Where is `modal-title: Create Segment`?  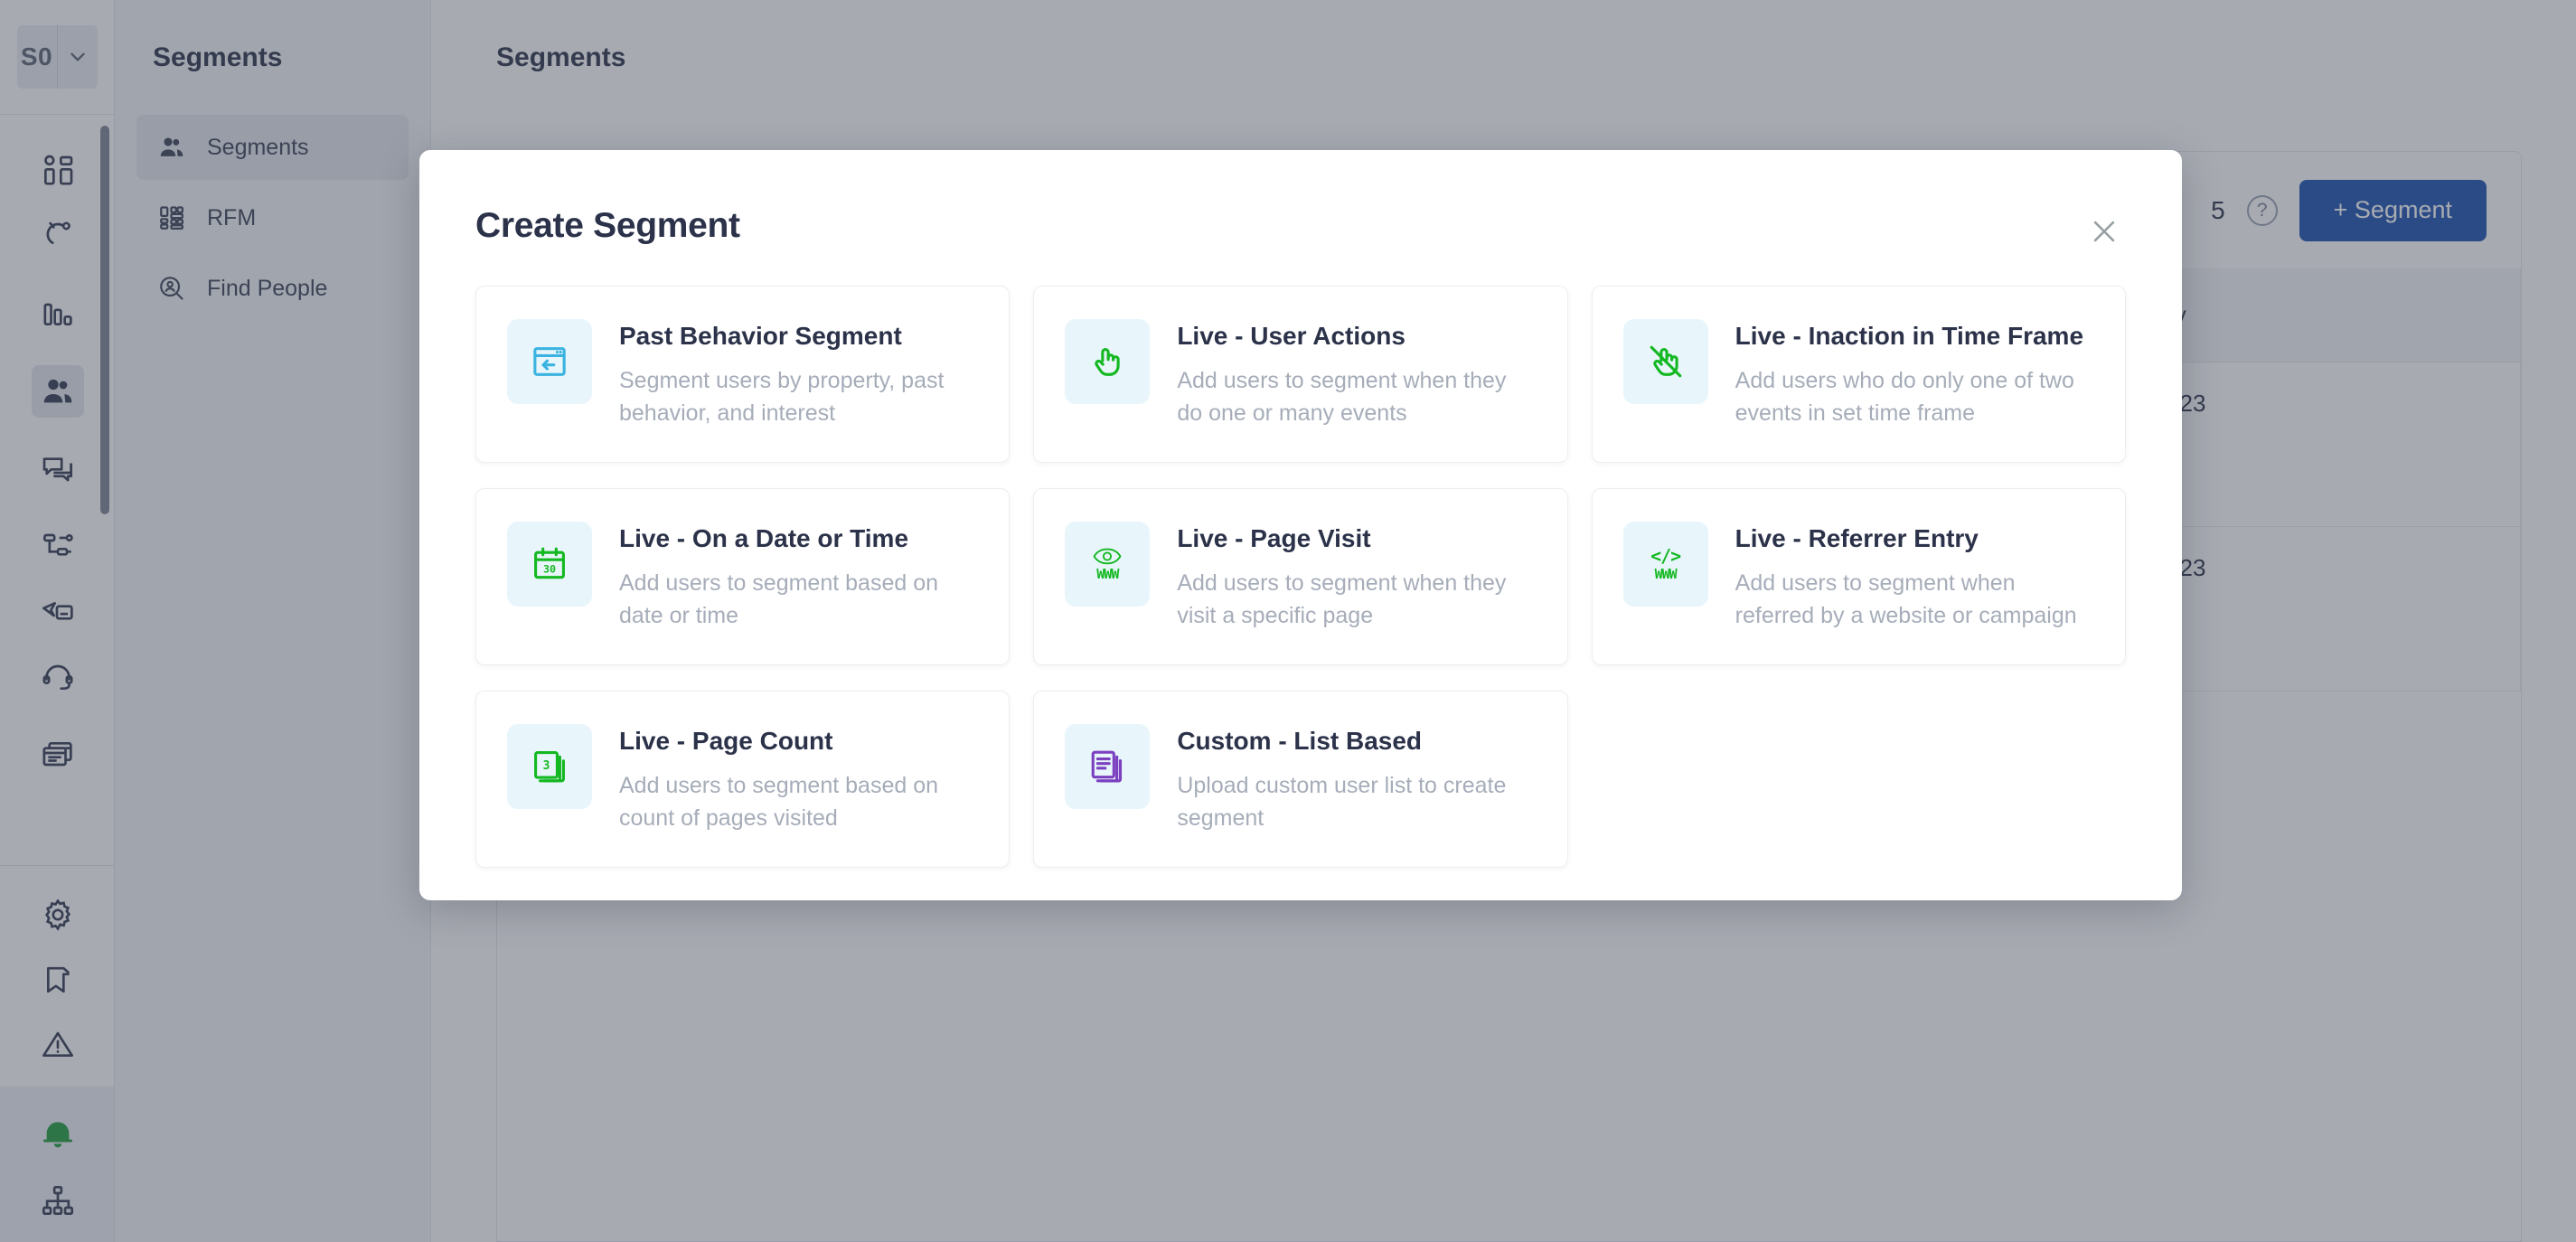 modal-title: Create Segment is located at coordinates (608, 225).